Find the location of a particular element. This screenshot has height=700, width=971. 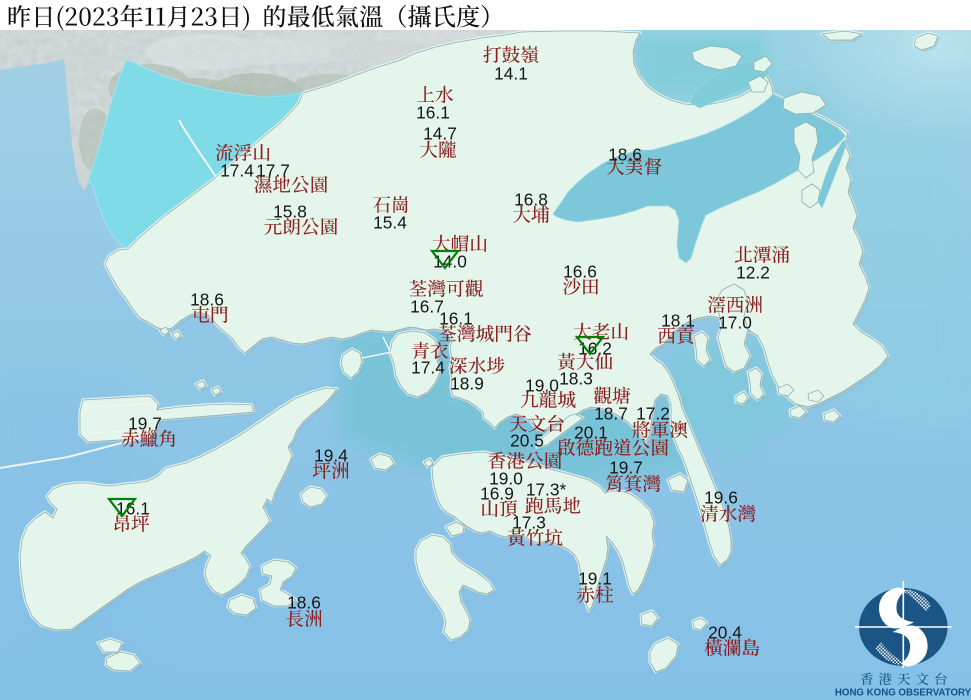

svg-text: 16.9 is located at coordinates (497, 494).